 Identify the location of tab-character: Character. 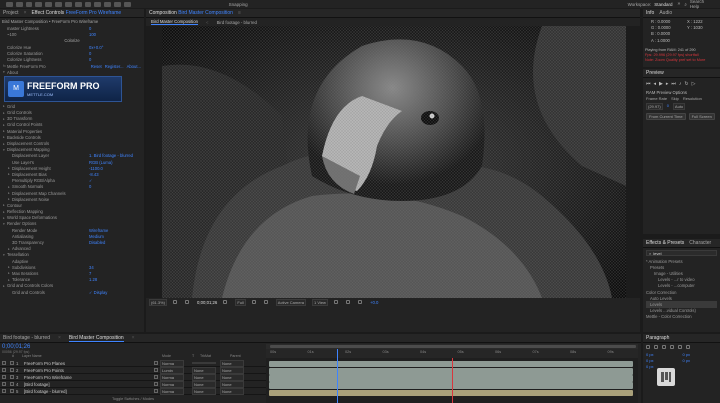
(700, 243).